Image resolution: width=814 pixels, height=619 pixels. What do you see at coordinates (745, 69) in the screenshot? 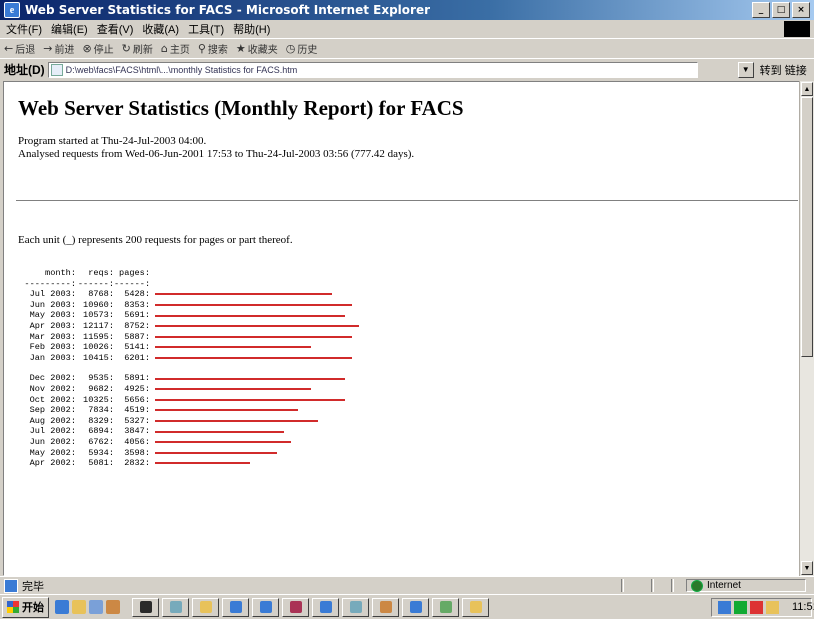
I see `address-dropdown-button: ▼` at bounding box center [745, 69].